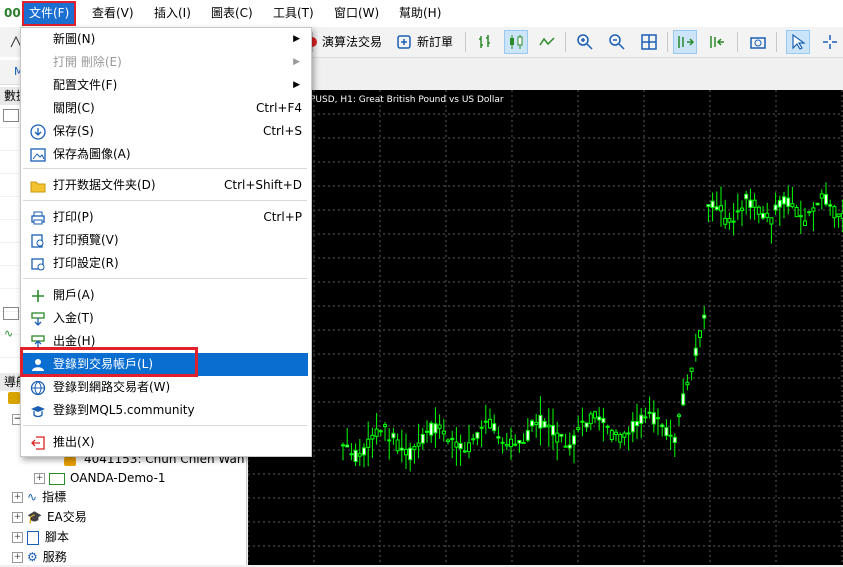 This screenshot has height=567, width=843. What do you see at coordinates (758, 42) in the screenshot?
I see `screenshot-button` at bounding box center [758, 42].